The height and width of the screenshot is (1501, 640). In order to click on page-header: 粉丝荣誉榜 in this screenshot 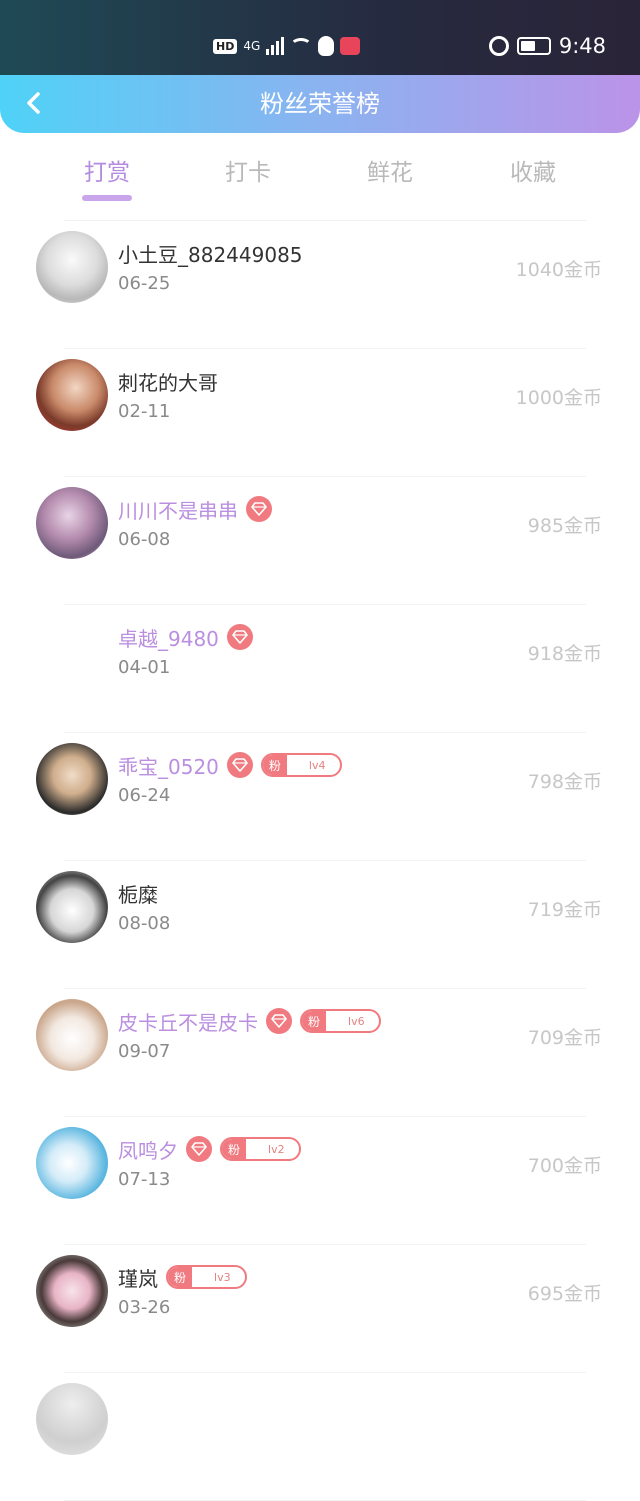, I will do `click(320, 104)`.